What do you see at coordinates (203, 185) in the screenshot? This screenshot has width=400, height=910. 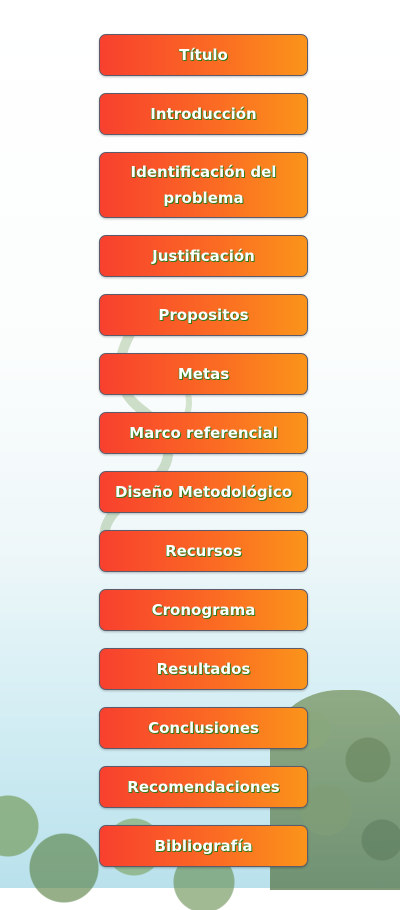 I see `menu-button-identificacion-problema: Identificación del problema` at bounding box center [203, 185].